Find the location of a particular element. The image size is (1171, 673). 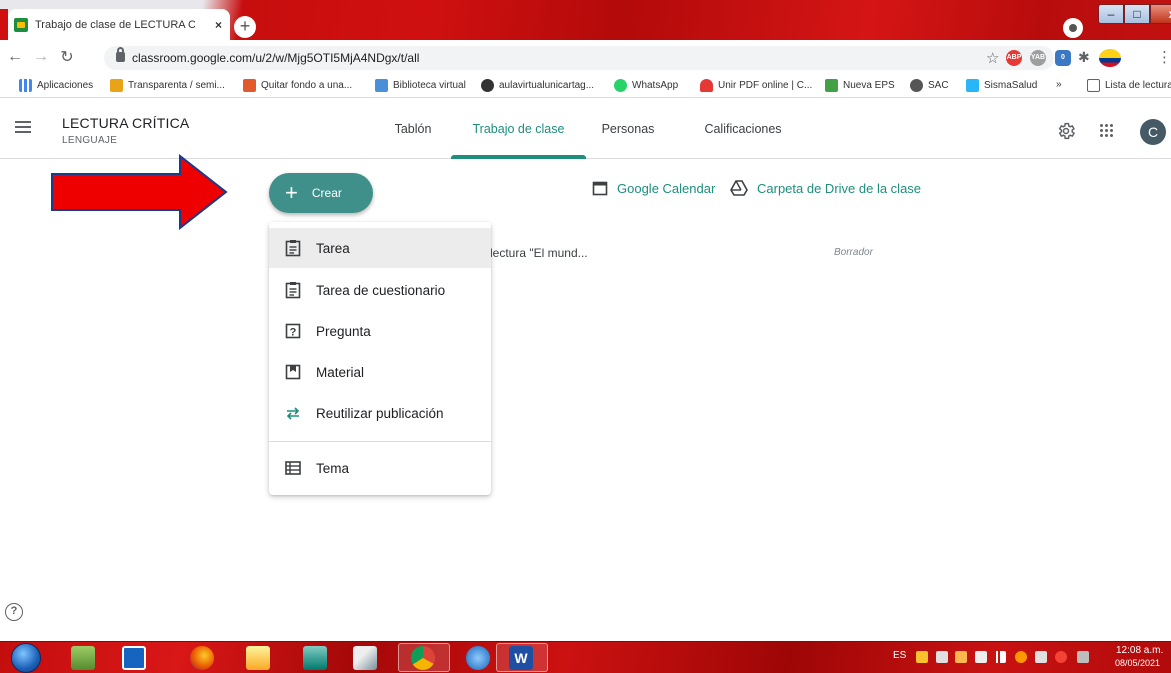

tab-close-icon: × is located at coordinates (218, 25).